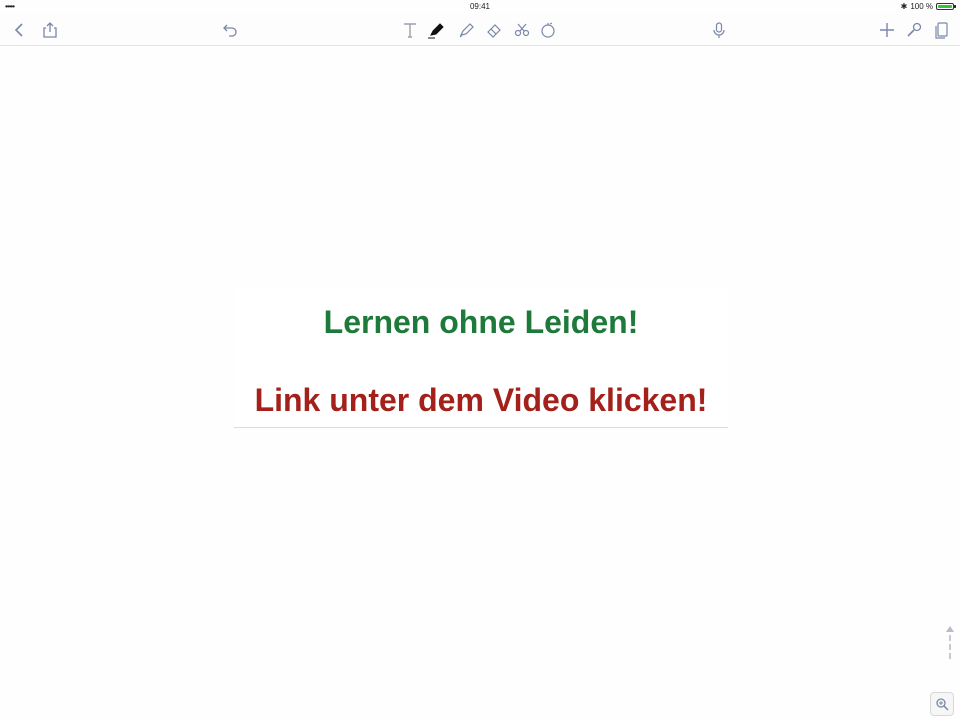 The width and height of the screenshot is (960, 720). Describe the element at coordinates (522, 30) in the screenshot. I see `lasso-tool-icon` at that location.